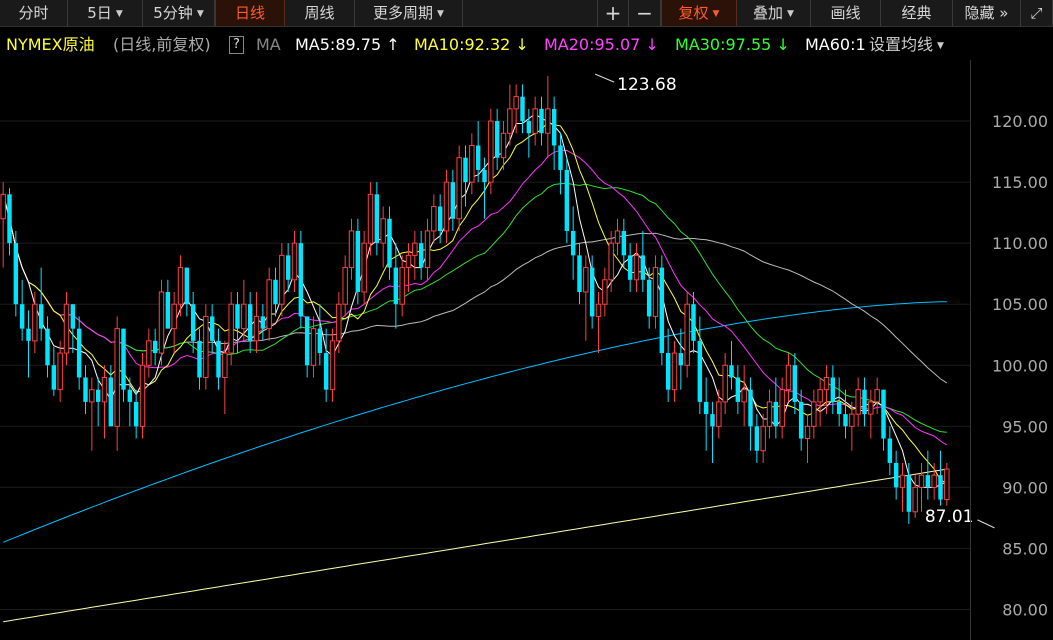 Image resolution: width=1053 pixels, height=640 pixels. Describe the element at coordinates (970, 350) in the screenshot. I see `price-axis-divider` at that location.